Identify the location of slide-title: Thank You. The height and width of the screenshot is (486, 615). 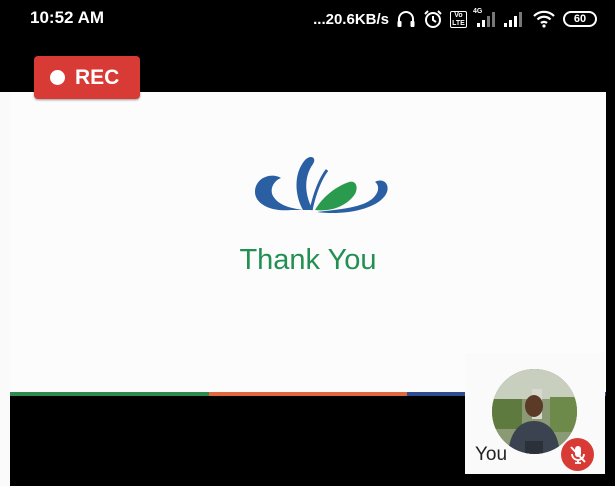
(308, 260).